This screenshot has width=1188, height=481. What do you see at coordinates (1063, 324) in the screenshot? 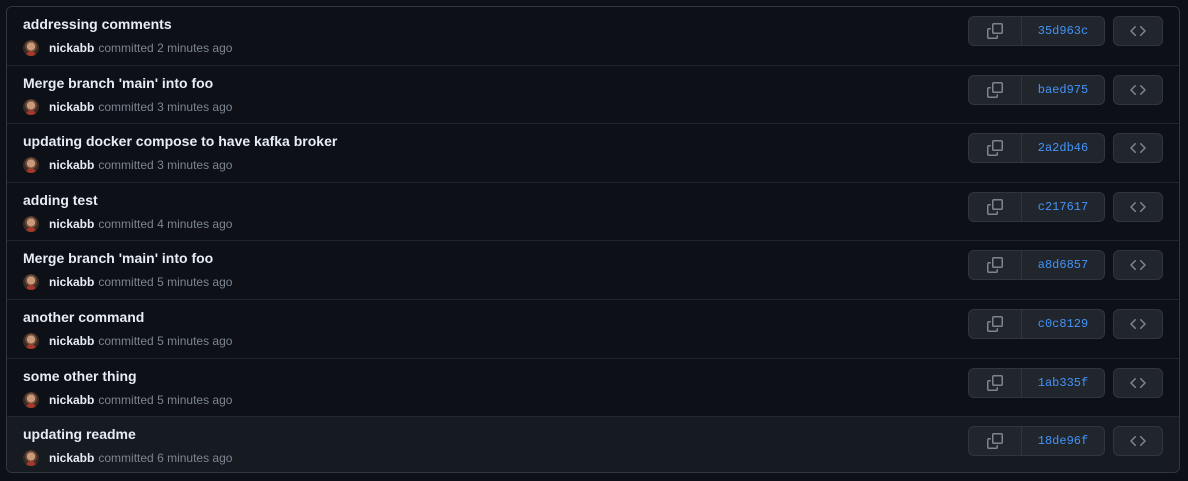
I see `commit-sha-link: c0c8129` at bounding box center [1063, 324].